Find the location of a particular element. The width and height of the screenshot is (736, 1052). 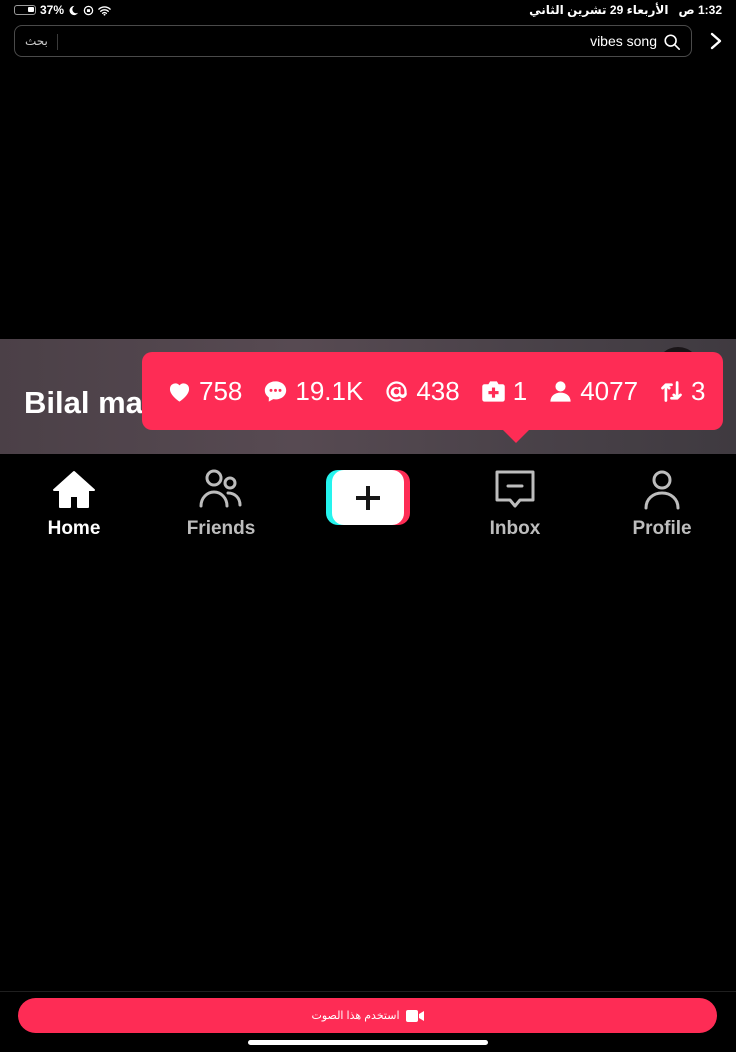

search-query-text: vibes song is located at coordinates (623, 41).